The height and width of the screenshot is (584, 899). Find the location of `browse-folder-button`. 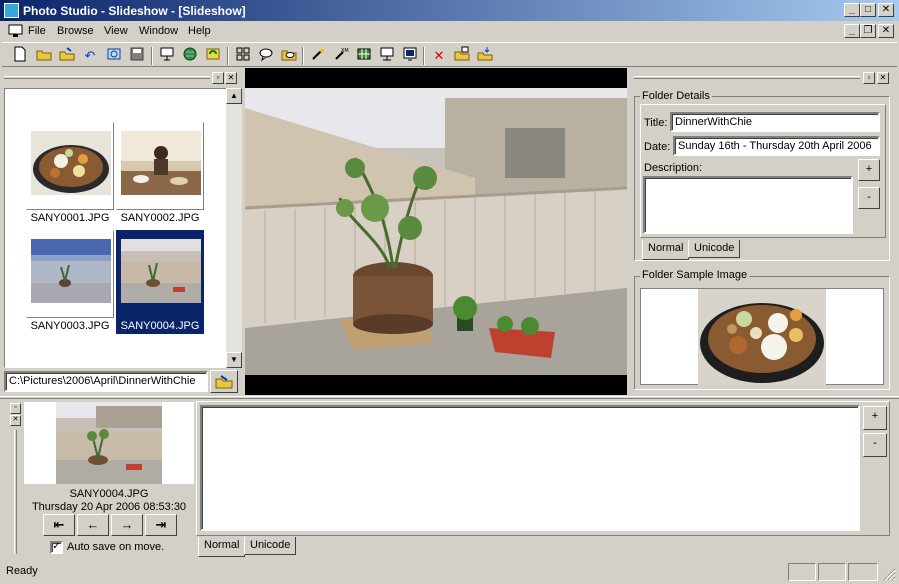

browse-folder-button is located at coordinates (224, 381).